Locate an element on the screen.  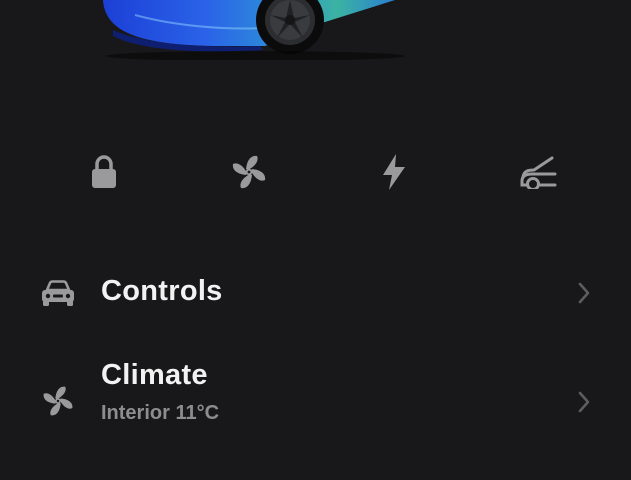
frunk-icon is located at coordinates (538, 172).